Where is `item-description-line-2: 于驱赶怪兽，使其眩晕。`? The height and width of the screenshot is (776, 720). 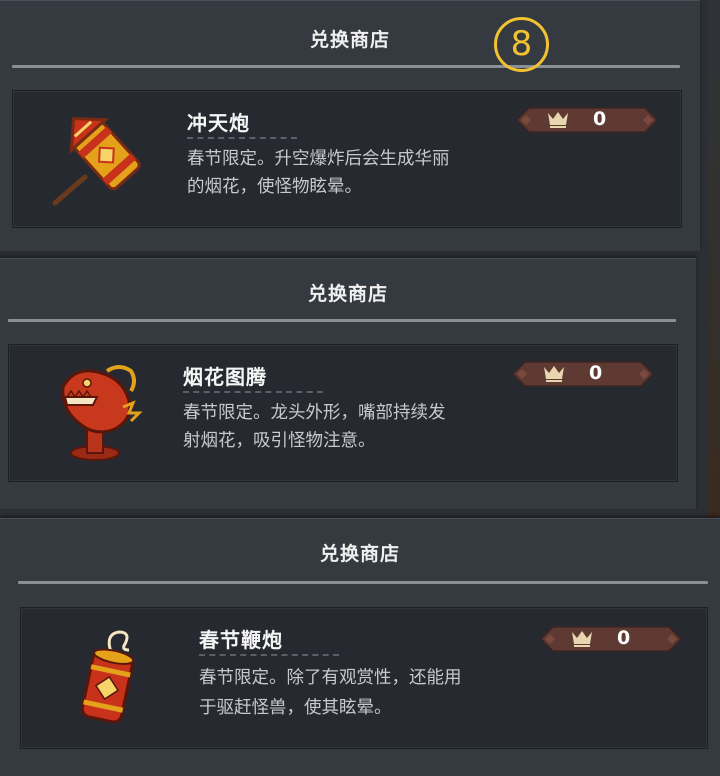 item-description-line-2: 于驱赶怪兽，使其眩晕。 is located at coordinates (295, 708).